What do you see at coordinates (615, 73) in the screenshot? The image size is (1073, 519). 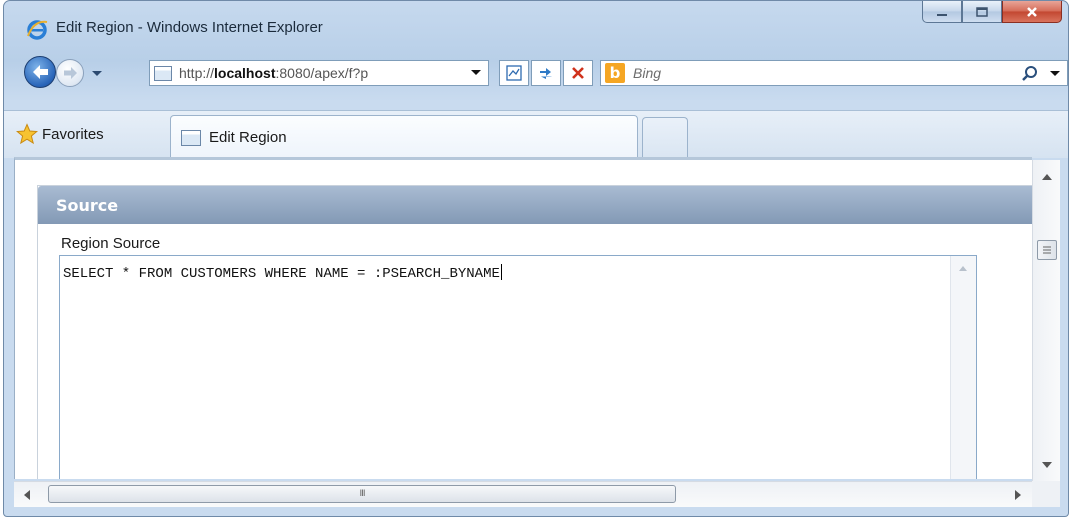 I see `bing-logo: b` at bounding box center [615, 73].